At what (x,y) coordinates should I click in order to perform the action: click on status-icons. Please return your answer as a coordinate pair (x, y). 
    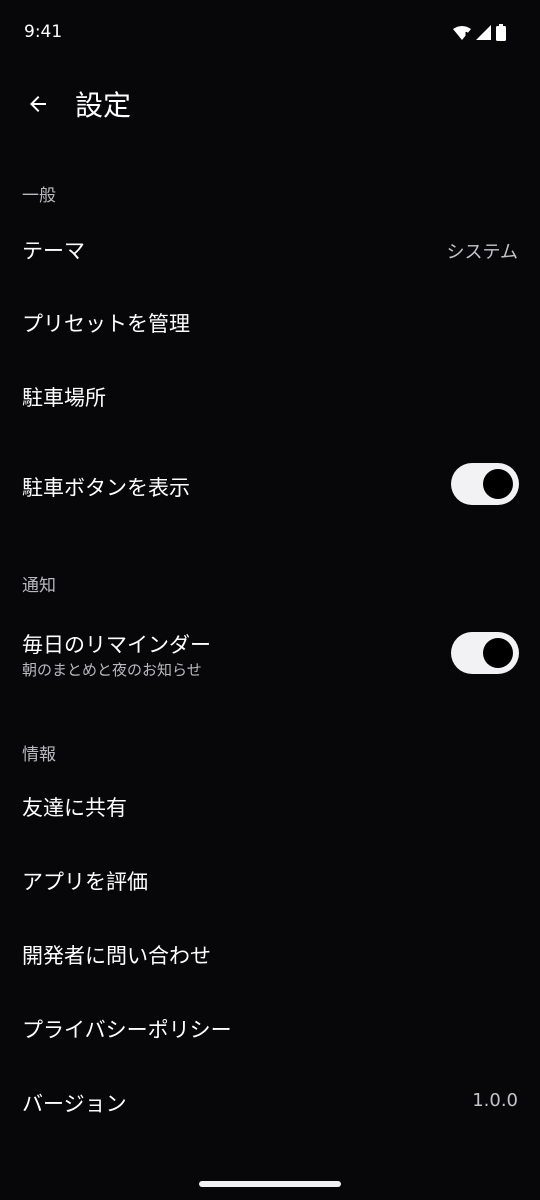
    Looking at the image, I should click on (479, 32).